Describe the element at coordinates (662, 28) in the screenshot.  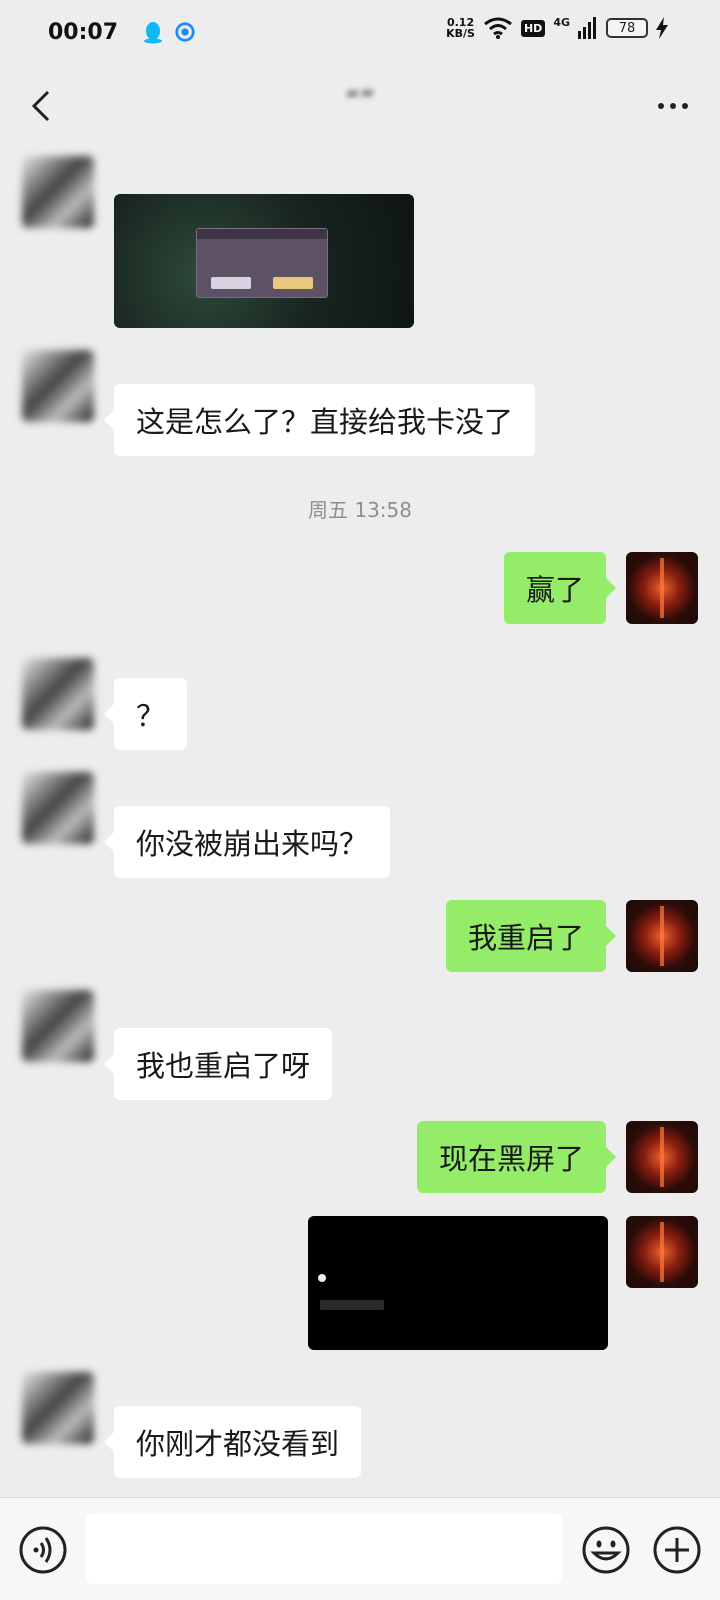
I see `charging-icon` at that location.